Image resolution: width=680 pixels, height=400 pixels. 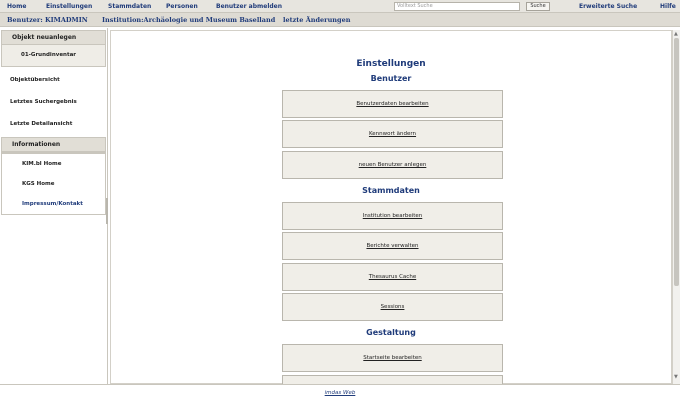 What do you see at coordinates (316, 20) in the screenshot?
I see `letzte-aenderungen-link: letzte Änderungen` at bounding box center [316, 20].